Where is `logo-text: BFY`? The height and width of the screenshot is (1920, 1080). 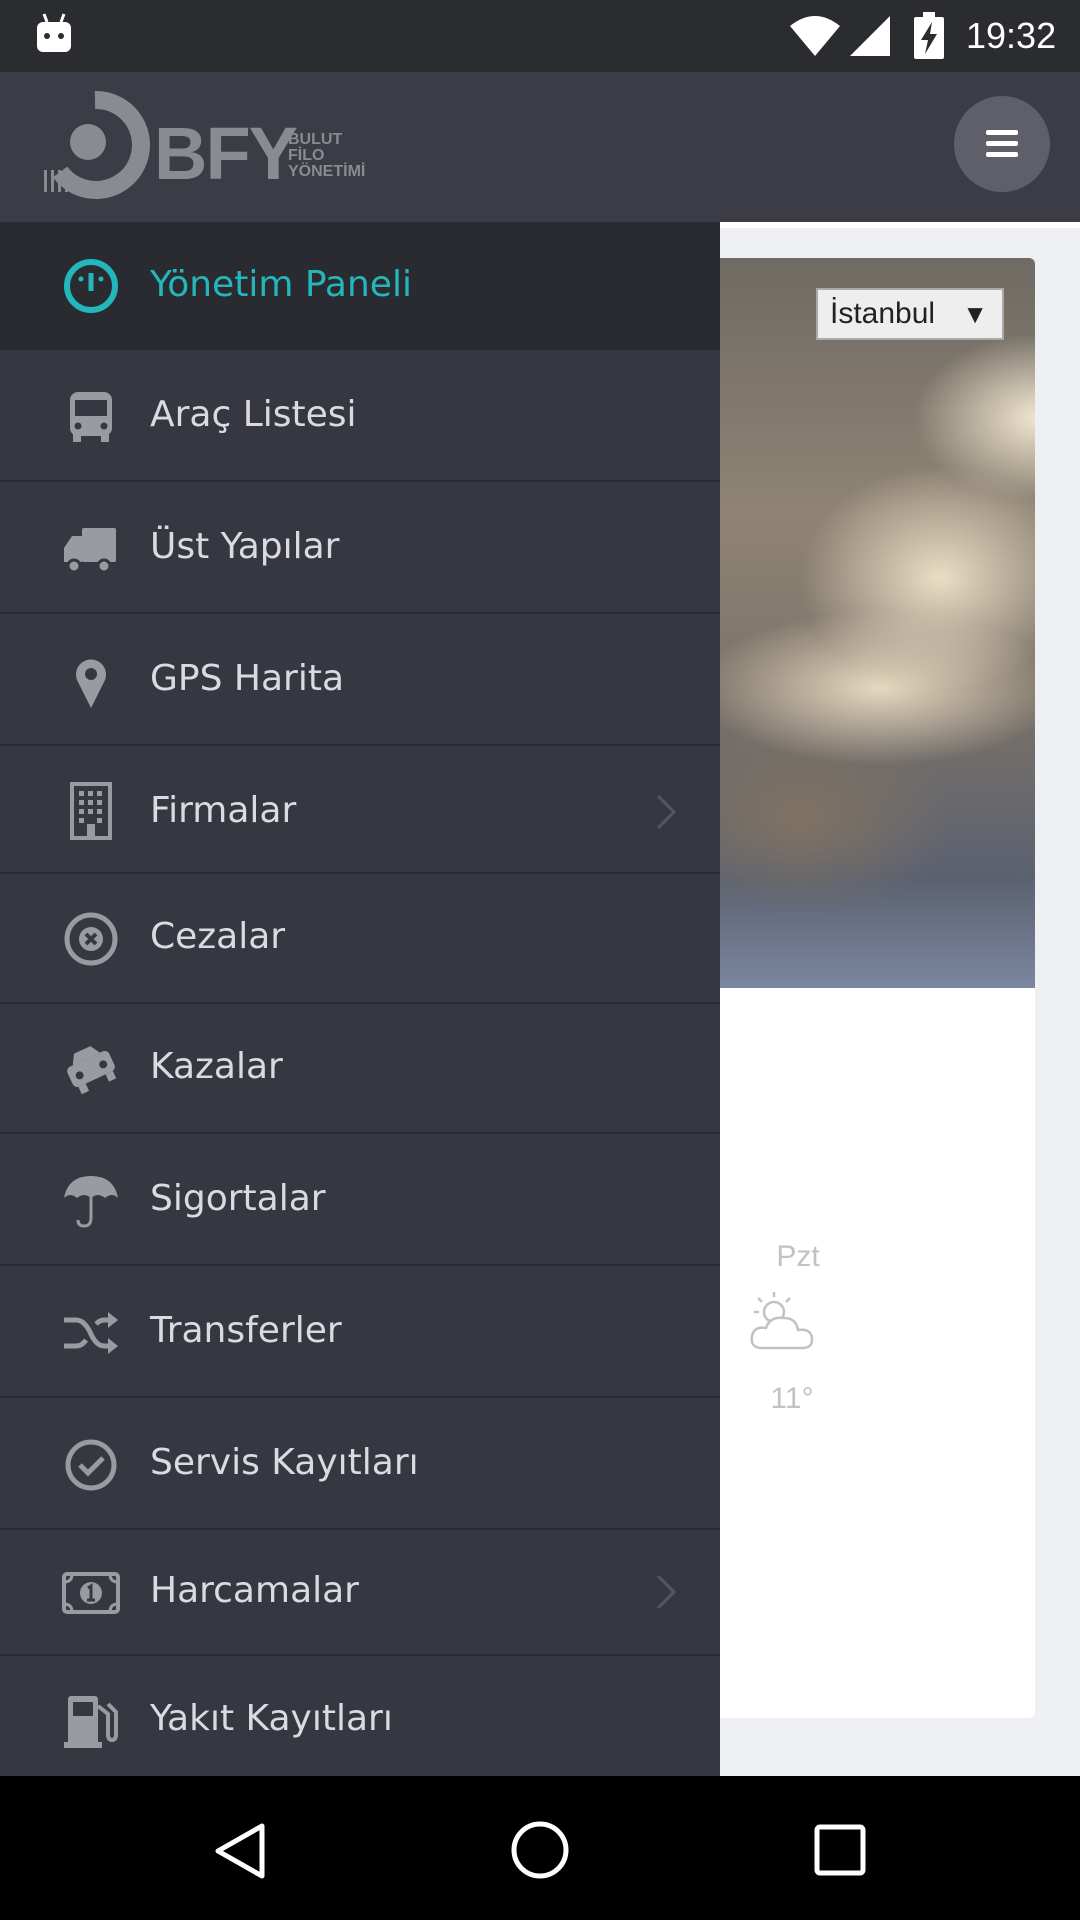
logo-text: BFY is located at coordinates (226, 153).